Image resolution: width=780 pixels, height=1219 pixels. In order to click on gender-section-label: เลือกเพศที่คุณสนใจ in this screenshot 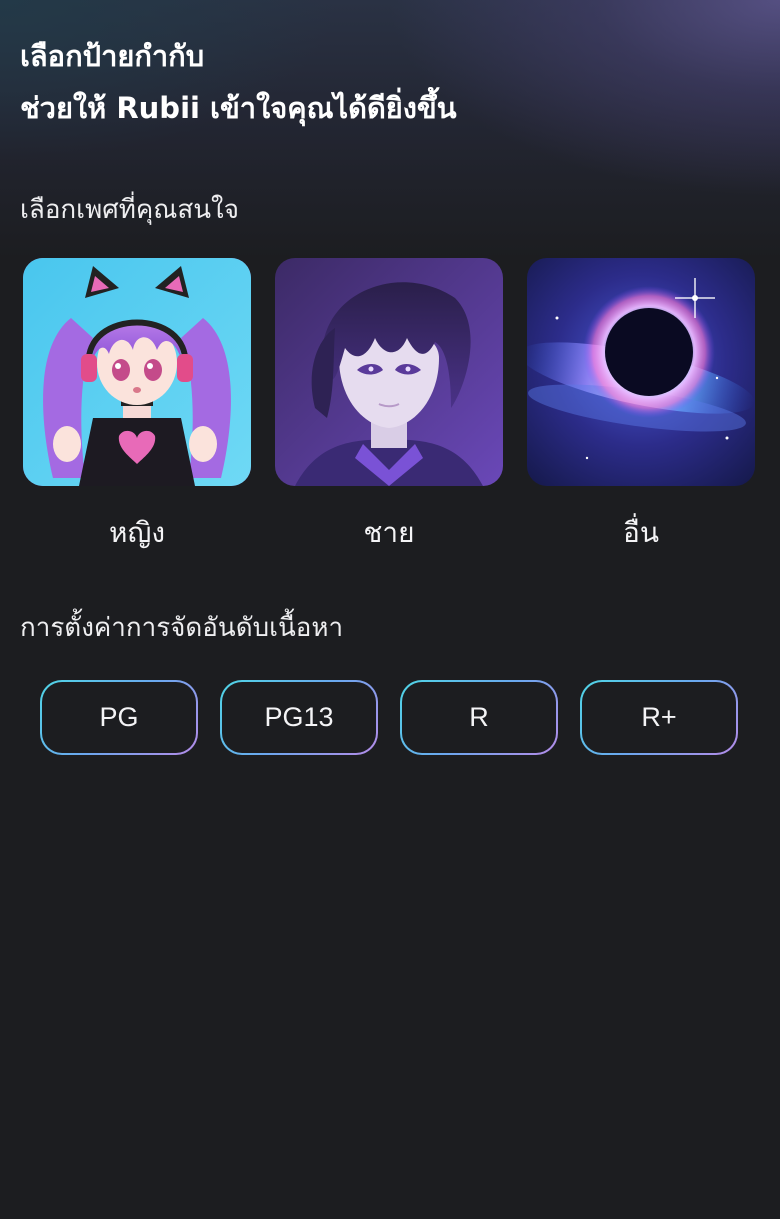, I will do `click(129, 210)`.